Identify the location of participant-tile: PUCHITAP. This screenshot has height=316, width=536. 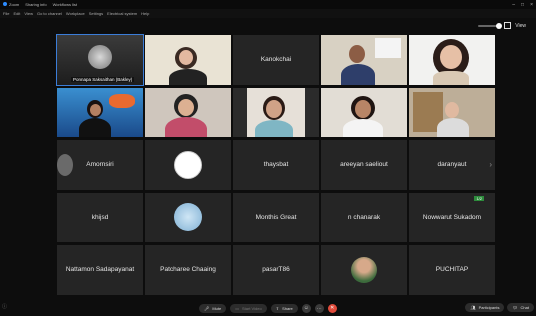
(452, 270).